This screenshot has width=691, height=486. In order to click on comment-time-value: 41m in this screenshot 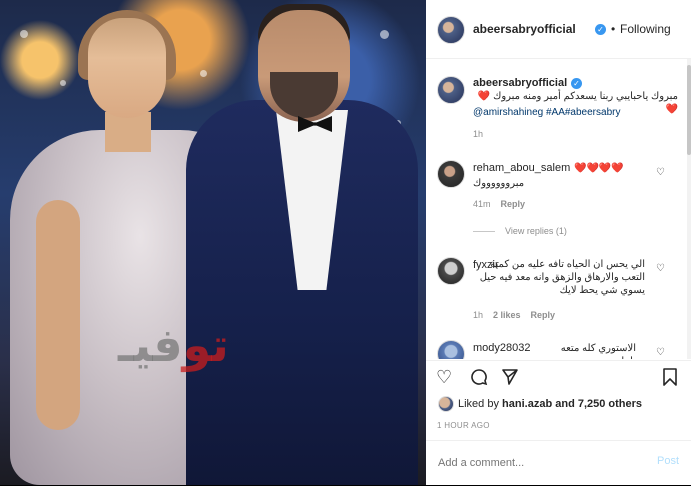, I will do `click(482, 204)`.